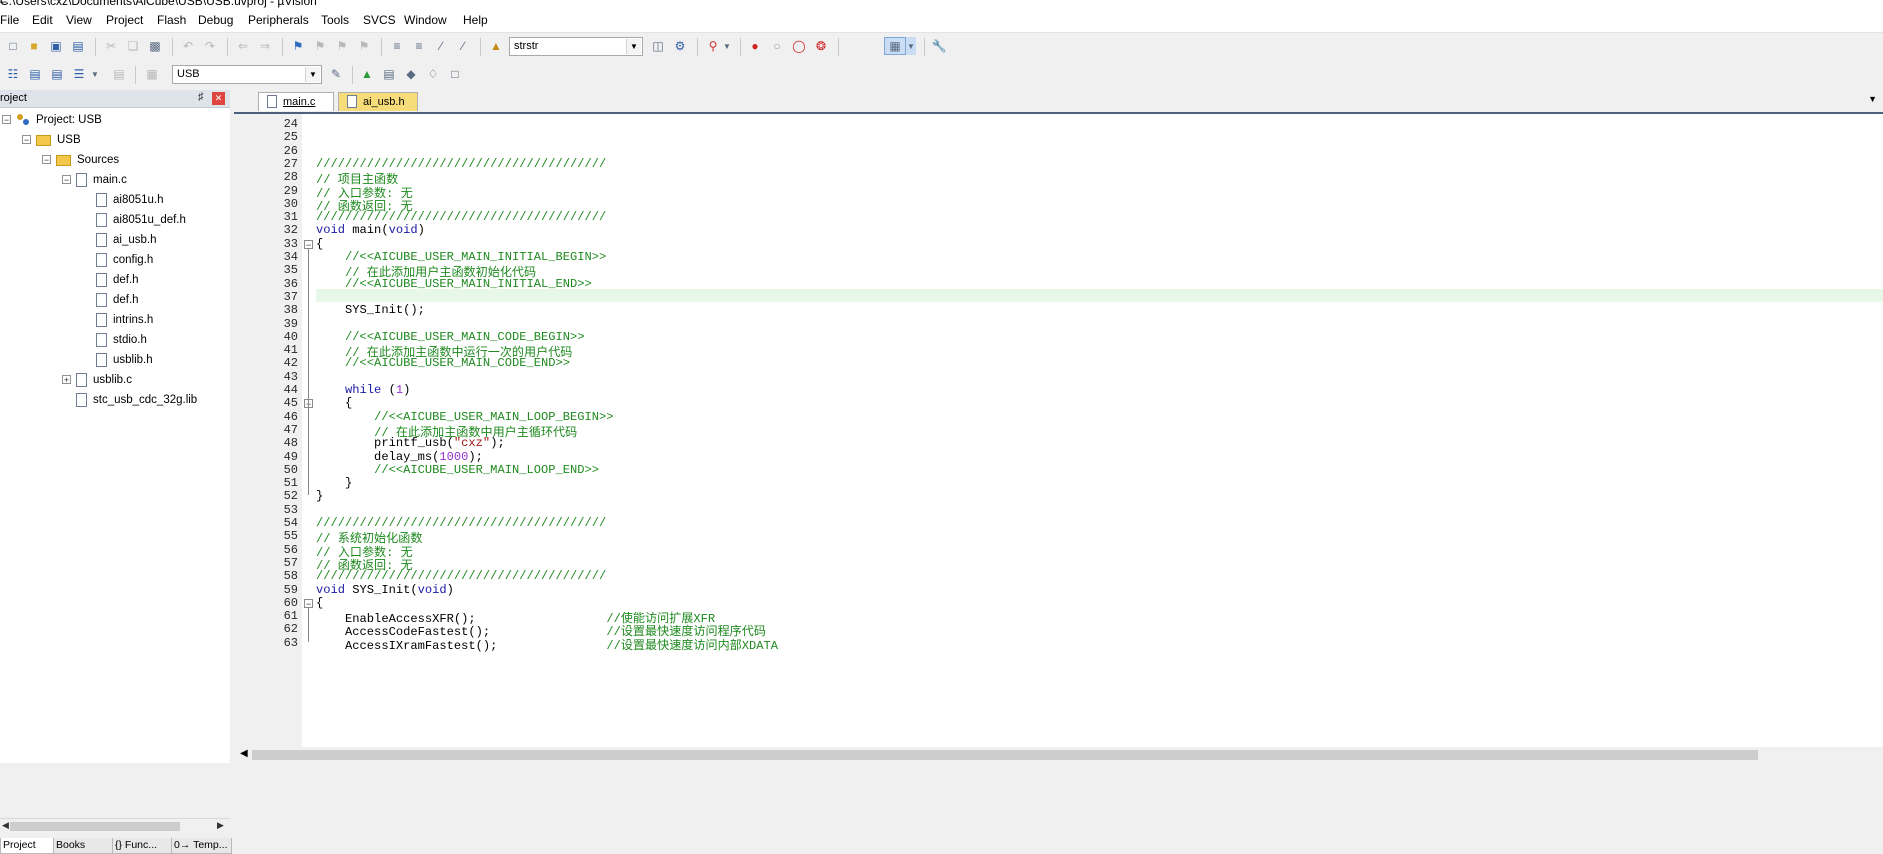 This screenshot has width=1883, height=854. I want to click on menu-view: View, so click(79, 20).